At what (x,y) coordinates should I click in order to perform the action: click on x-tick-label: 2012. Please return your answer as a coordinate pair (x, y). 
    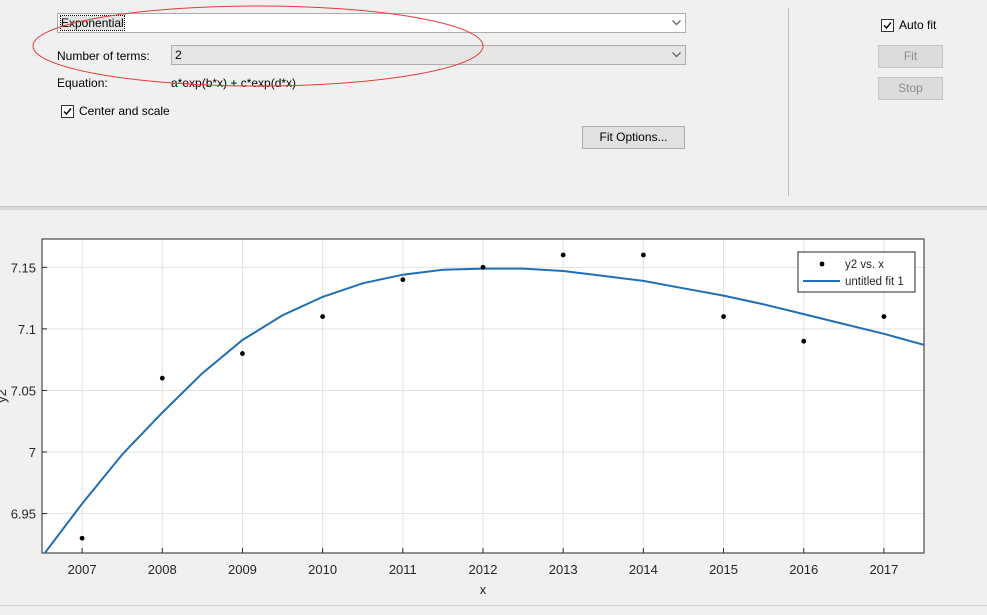
    Looking at the image, I should click on (483, 569).